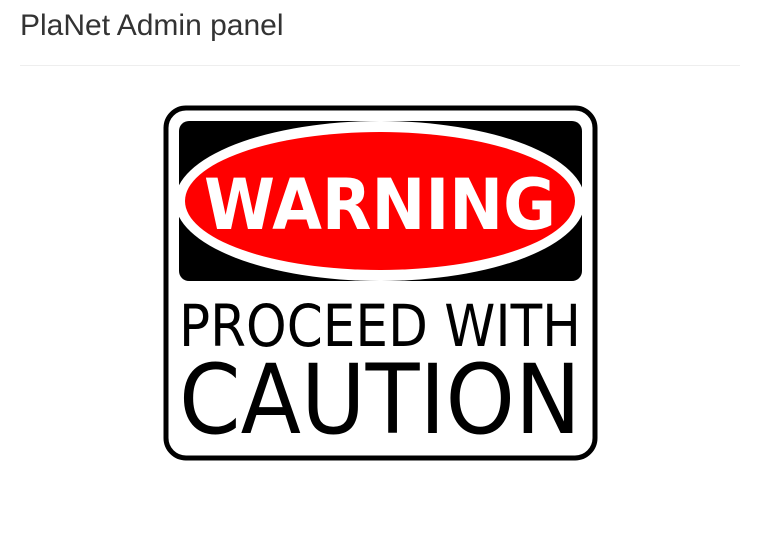 The height and width of the screenshot is (537, 777). I want to click on sign-warning-text: WARNING, so click(380, 205).